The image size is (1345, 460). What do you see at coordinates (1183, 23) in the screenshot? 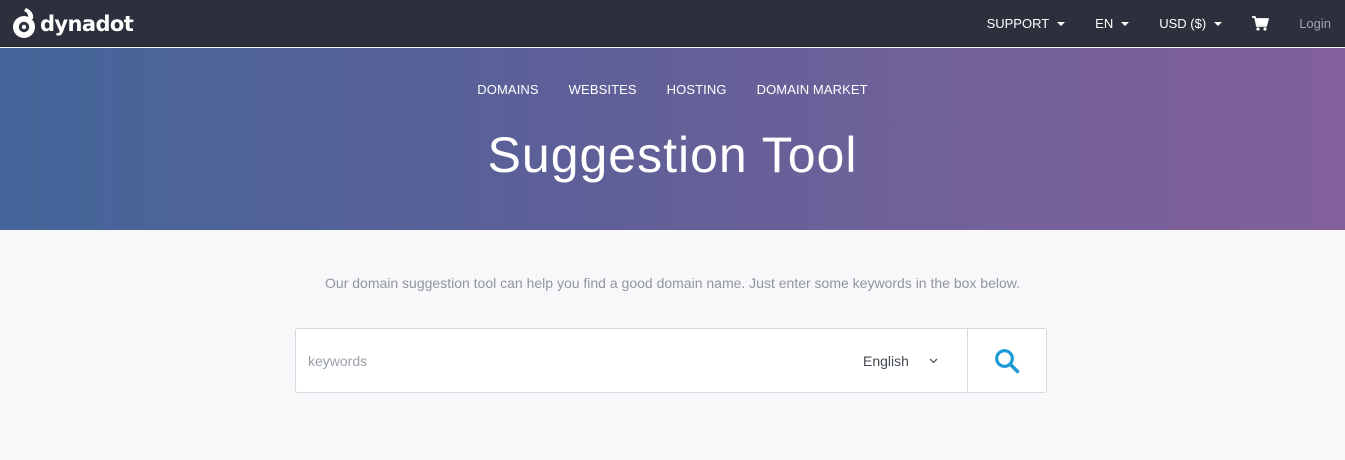
I see `currency-label: USD ($)` at bounding box center [1183, 23].